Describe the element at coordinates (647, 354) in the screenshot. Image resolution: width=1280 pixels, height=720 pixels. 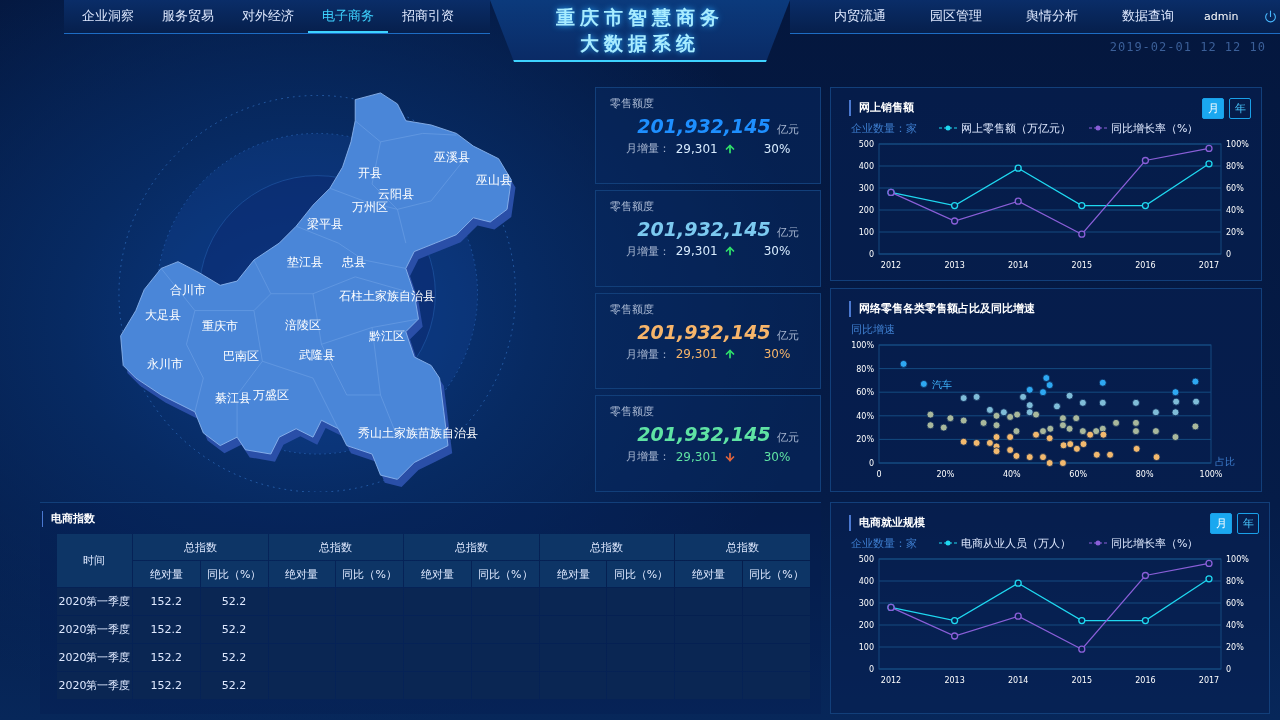
I see `delta-label: 月增量：` at that location.